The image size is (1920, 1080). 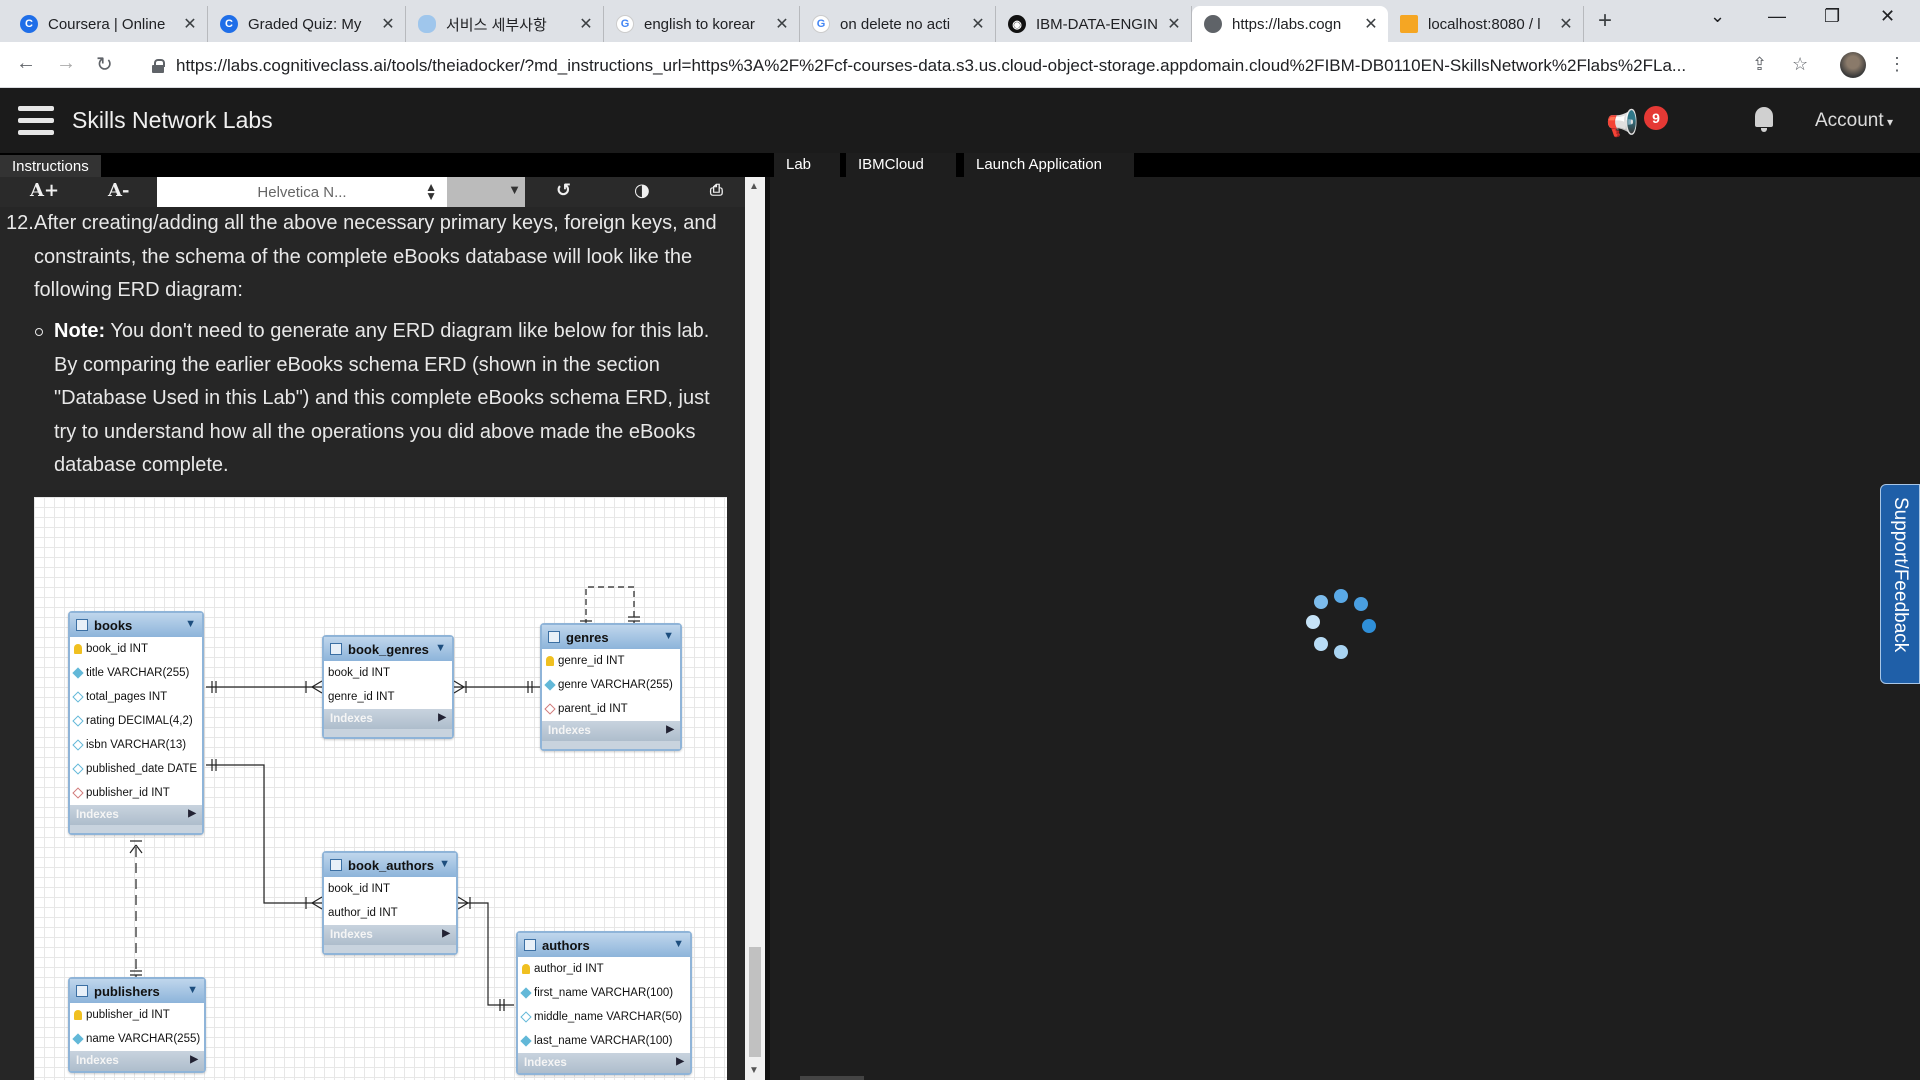 What do you see at coordinates (1887, 16) in the screenshot?
I see `close-window-button: ✕` at bounding box center [1887, 16].